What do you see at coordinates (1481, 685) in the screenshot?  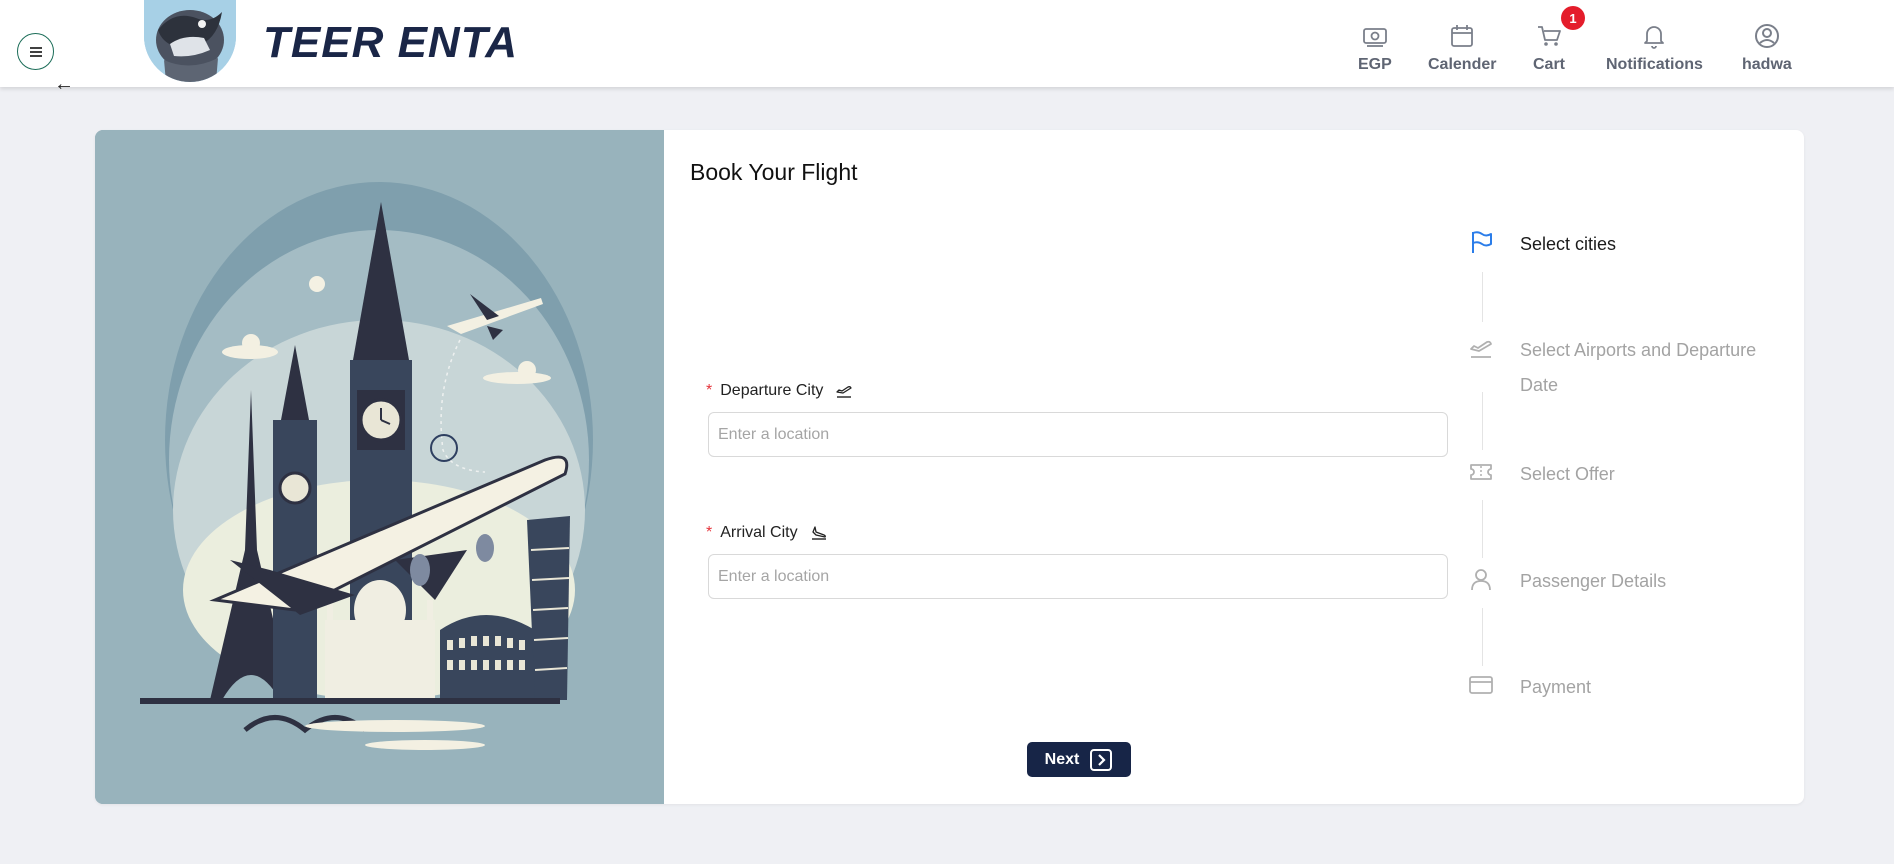 I see `credit-card-icon` at bounding box center [1481, 685].